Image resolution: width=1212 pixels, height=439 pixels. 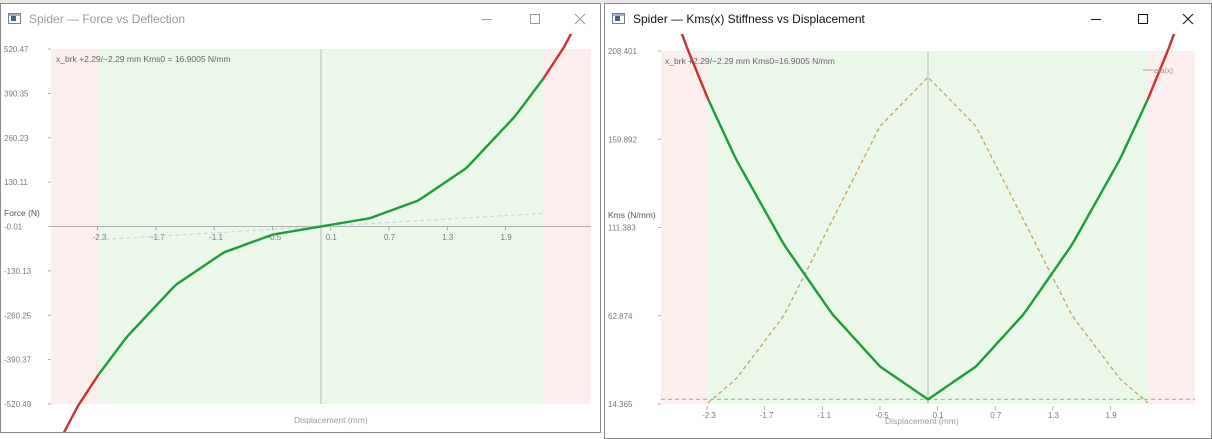 I want to click on y-axis-label: Kms (N/mm), so click(x=632, y=215).